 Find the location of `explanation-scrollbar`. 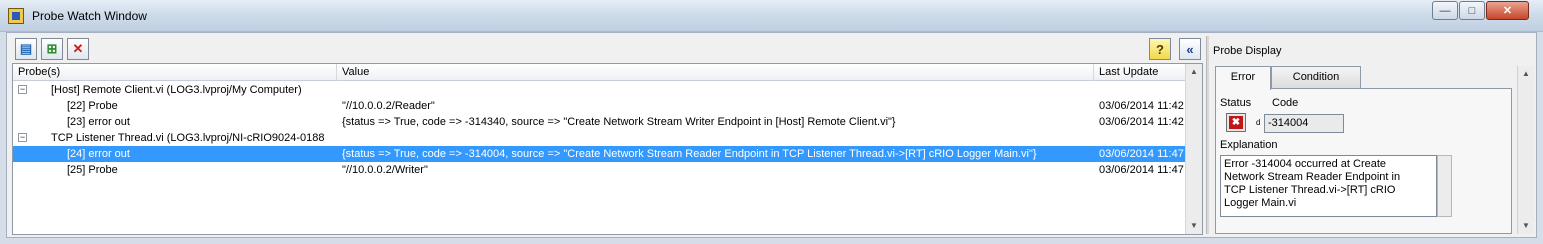

explanation-scrollbar is located at coordinates (1444, 186).